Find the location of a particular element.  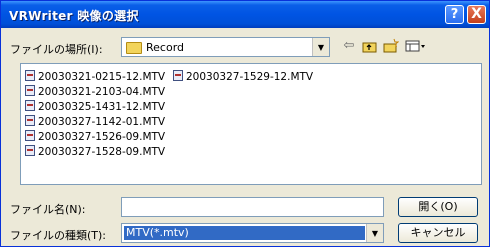

file-item: 20030321-2103-04.MTV is located at coordinates (95, 92).